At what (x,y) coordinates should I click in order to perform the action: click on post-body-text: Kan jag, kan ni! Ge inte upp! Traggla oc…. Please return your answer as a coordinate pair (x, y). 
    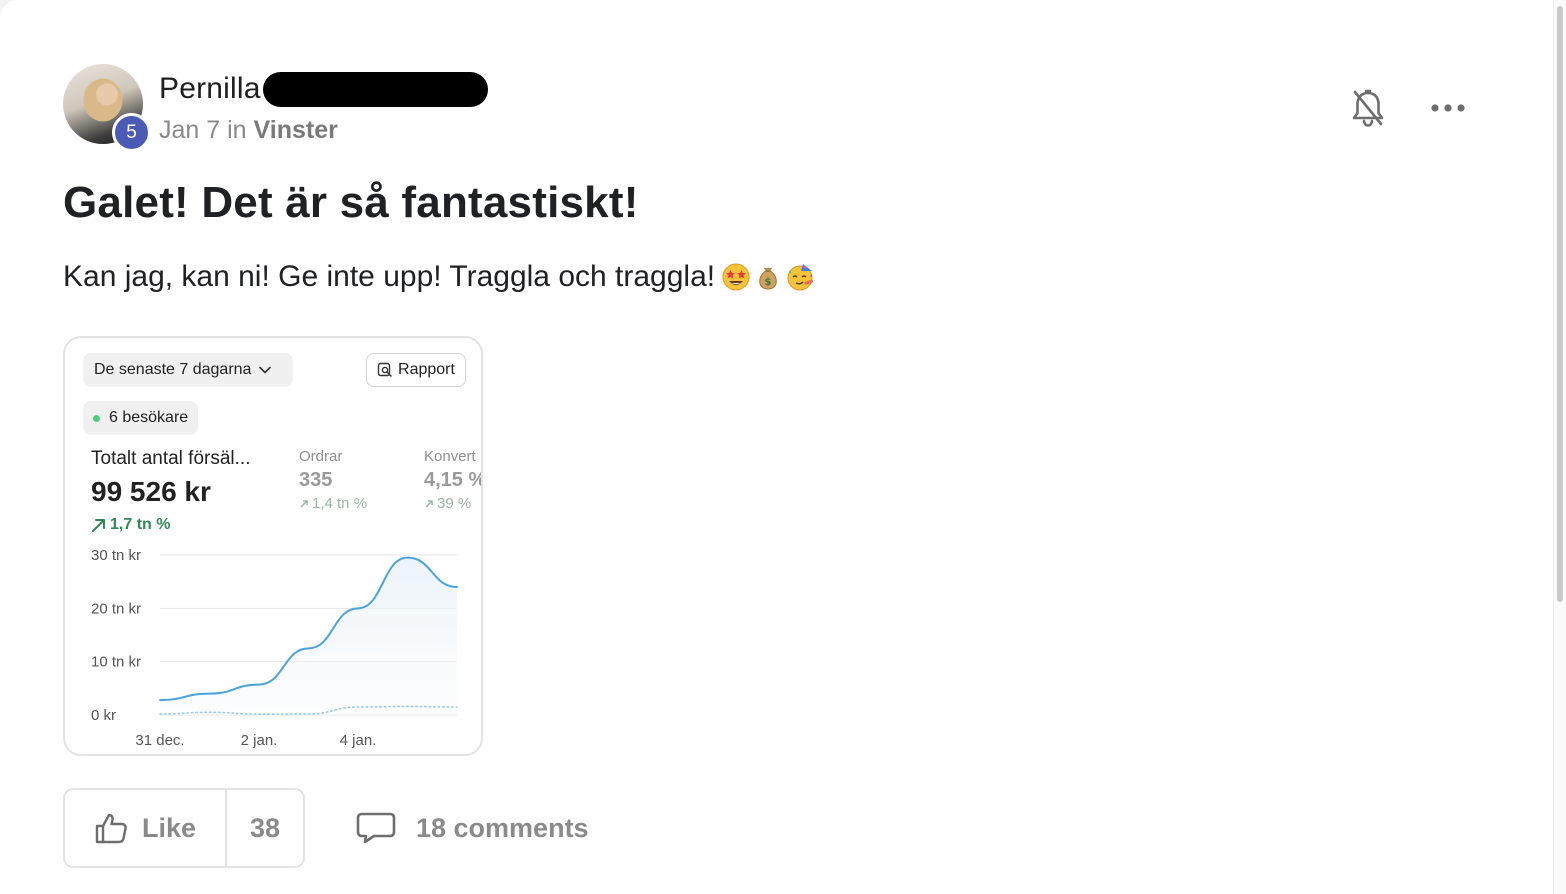
    Looking at the image, I should click on (389, 276).